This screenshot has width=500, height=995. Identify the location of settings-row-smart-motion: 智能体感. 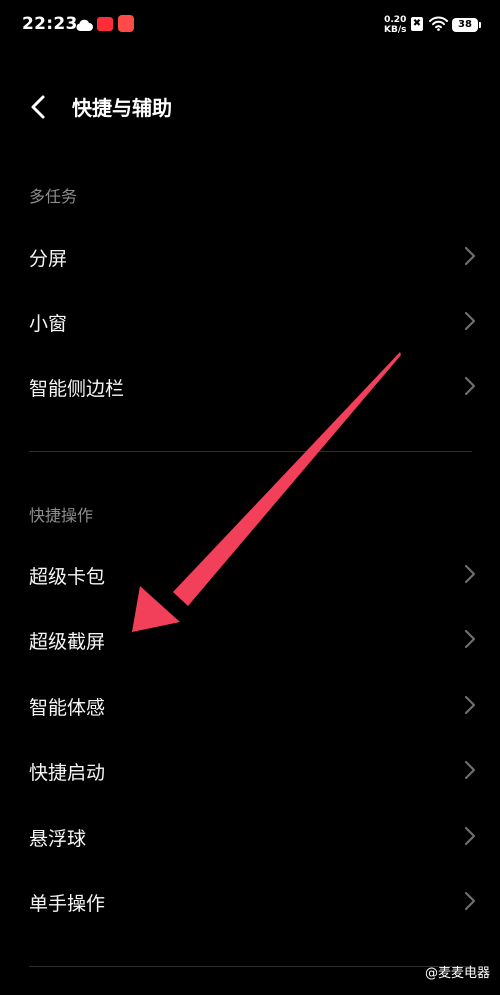
(250, 705).